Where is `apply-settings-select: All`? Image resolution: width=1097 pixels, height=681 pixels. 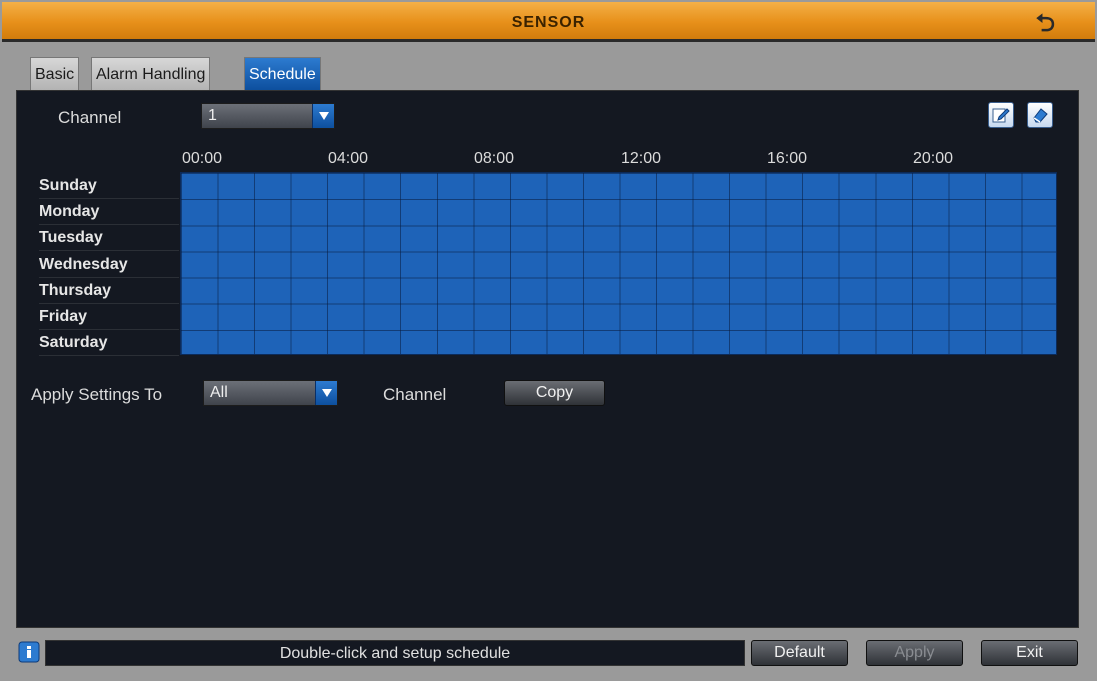
apply-settings-select: All is located at coordinates (270, 393).